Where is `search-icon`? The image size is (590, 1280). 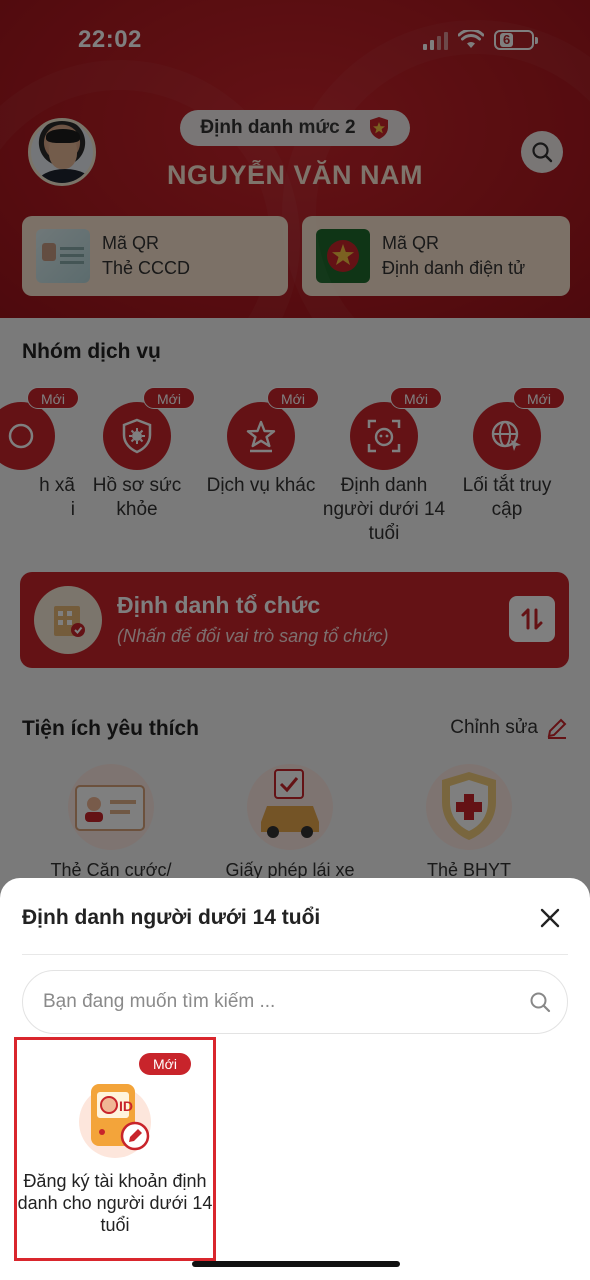
search-icon is located at coordinates (540, 1002).